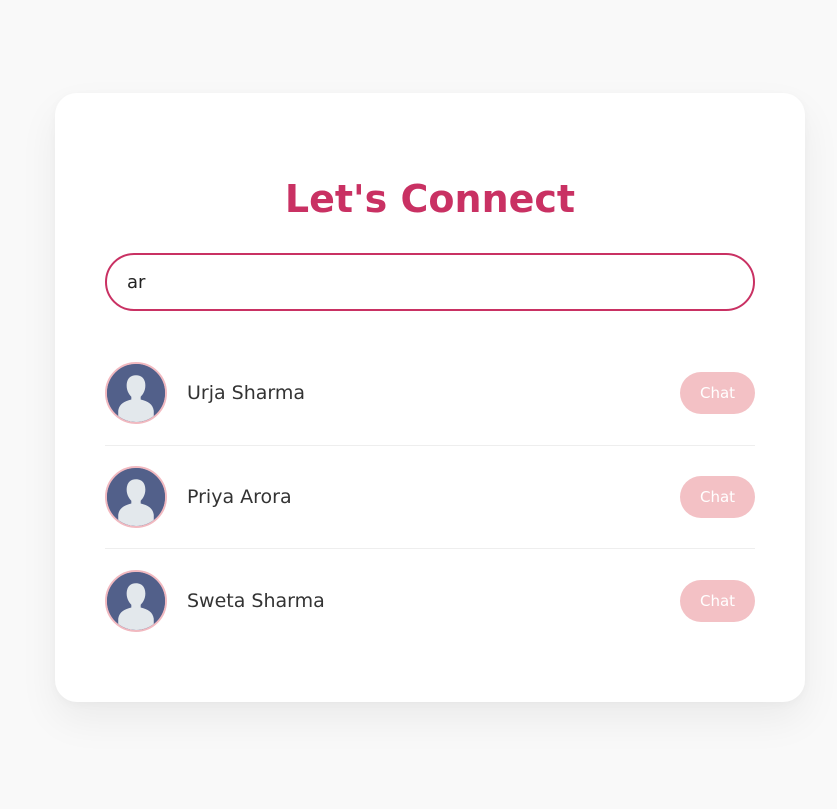 Image resolution: width=837 pixels, height=809 pixels. I want to click on page-title: Let's Connect, so click(430, 199).